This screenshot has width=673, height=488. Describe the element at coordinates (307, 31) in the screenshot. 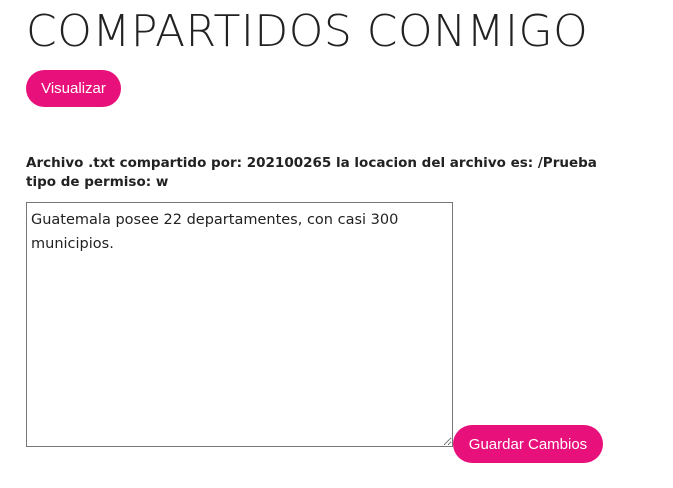

I see `page-title: COMPARTIDOS CONMIGO` at that location.